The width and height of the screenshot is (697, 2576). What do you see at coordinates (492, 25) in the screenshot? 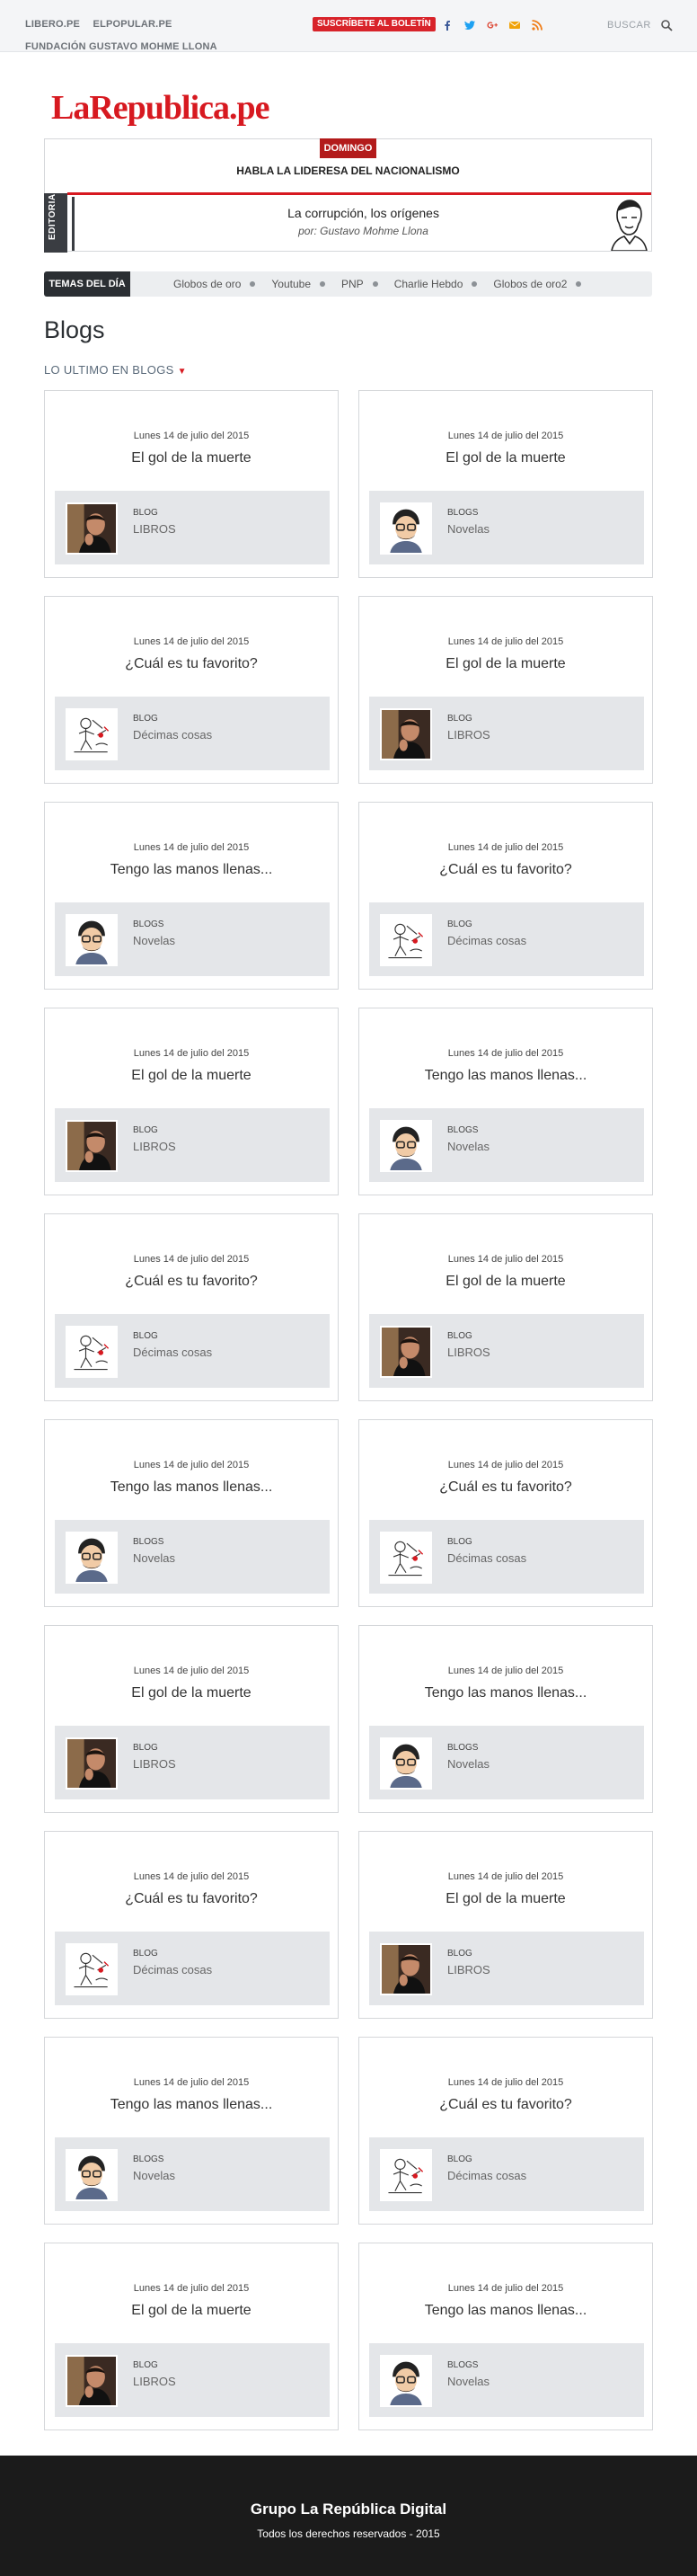
I see `google-plus-icon` at bounding box center [492, 25].